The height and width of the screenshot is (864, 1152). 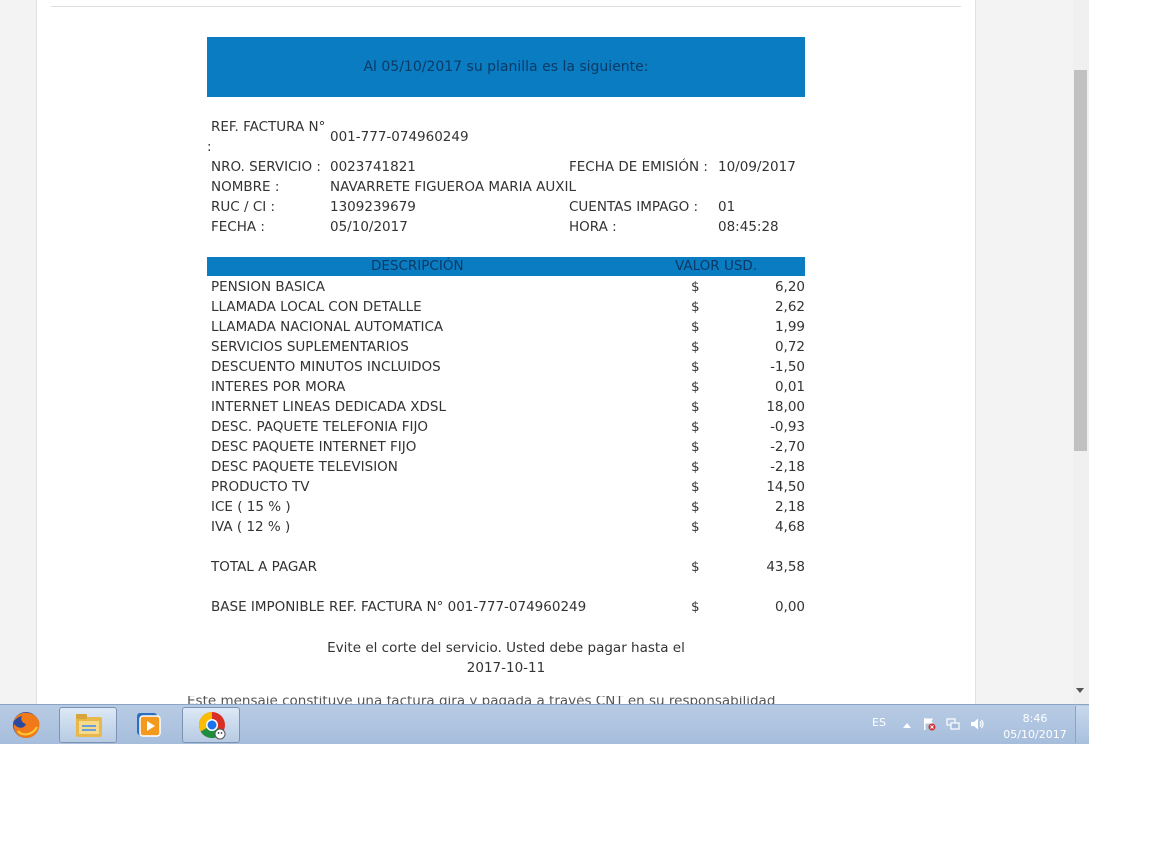 What do you see at coordinates (373, 207) in the screenshot?
I see `ruc-value: 1309239679` at bounding box center [373, 207].